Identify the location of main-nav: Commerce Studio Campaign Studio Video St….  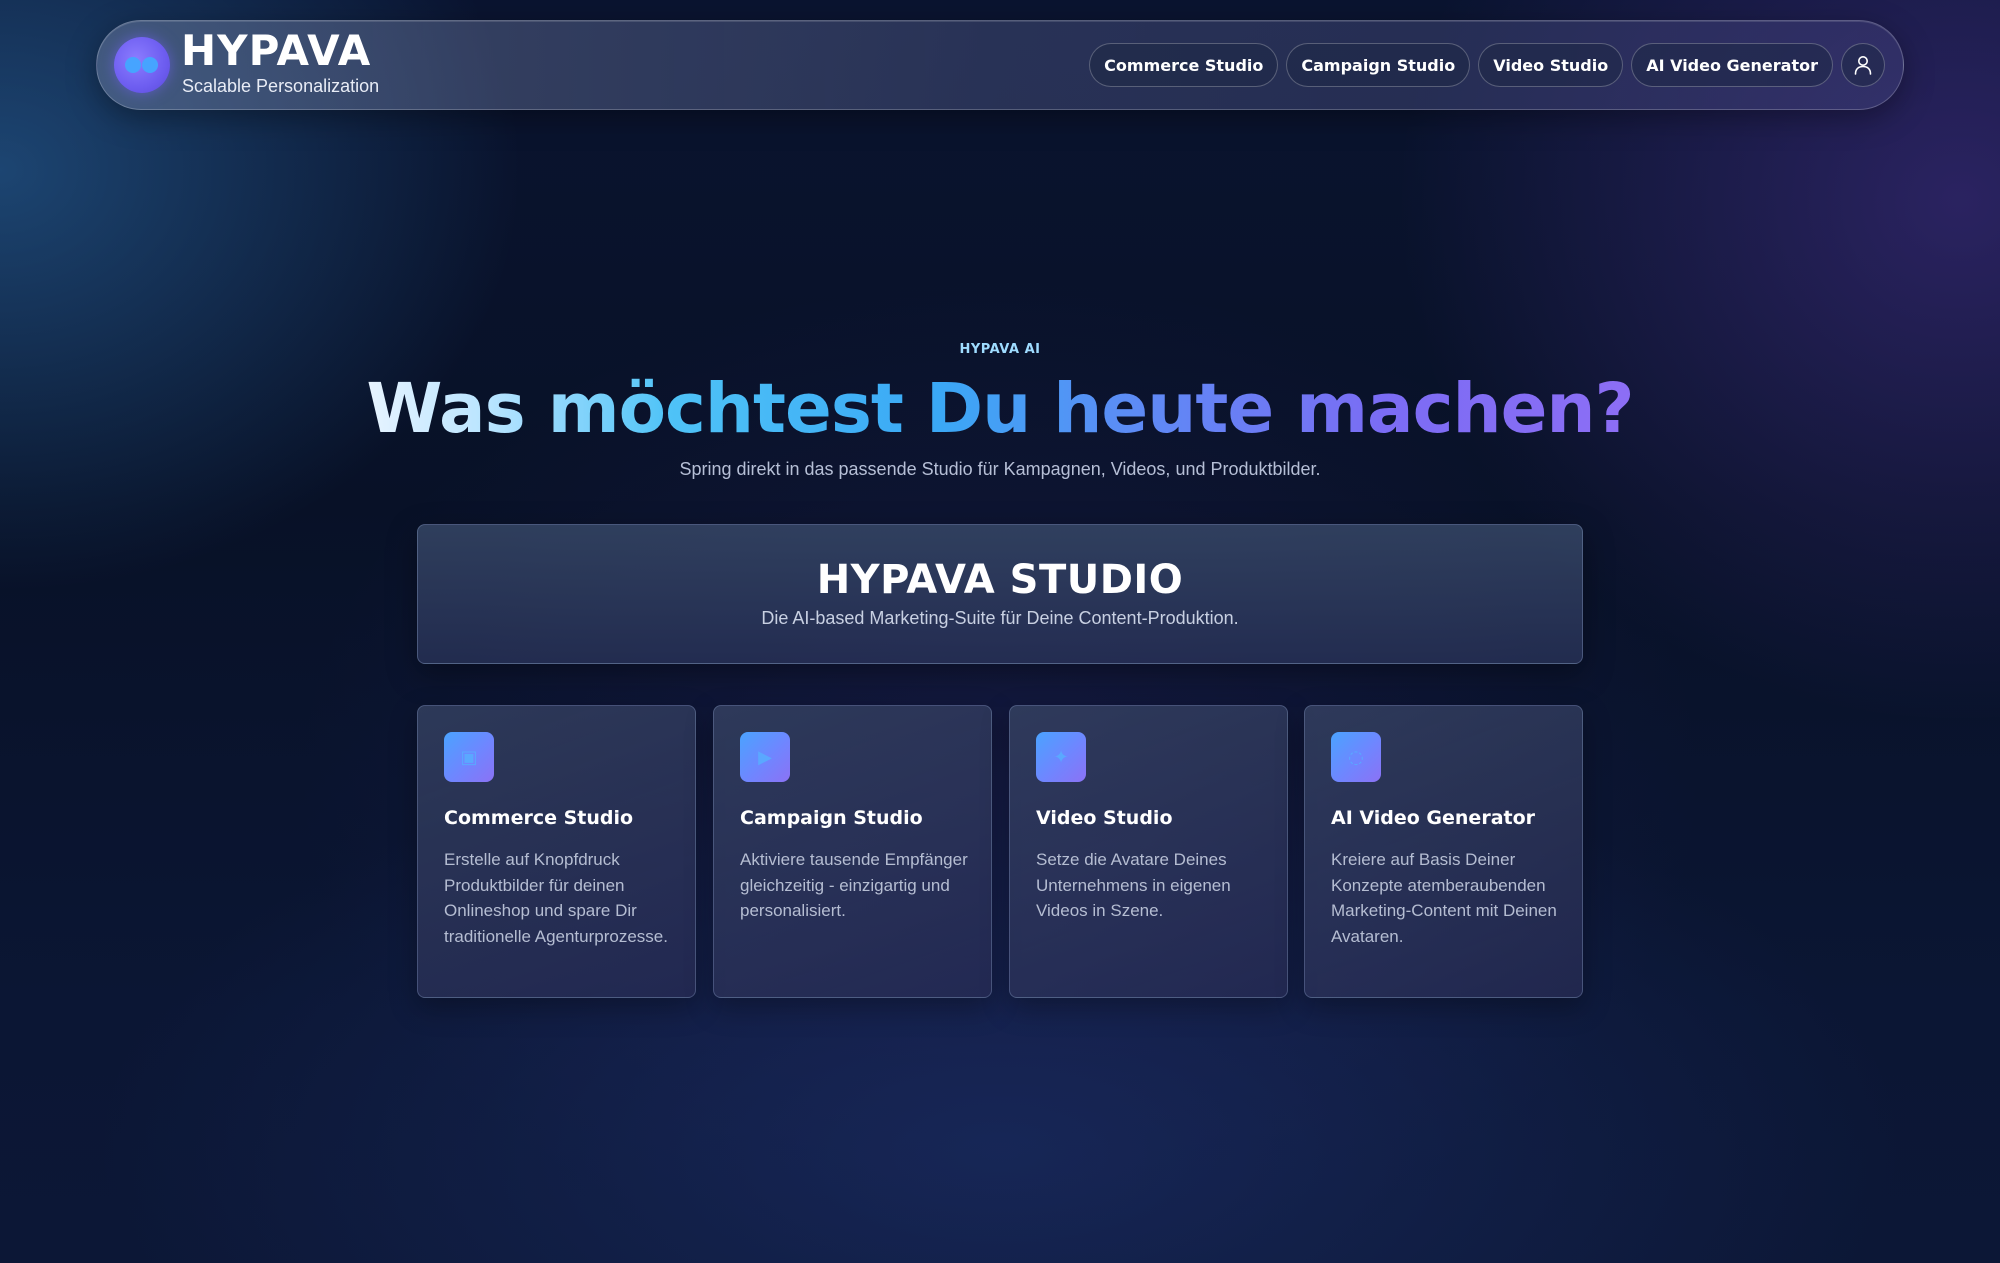
(1487, 65).